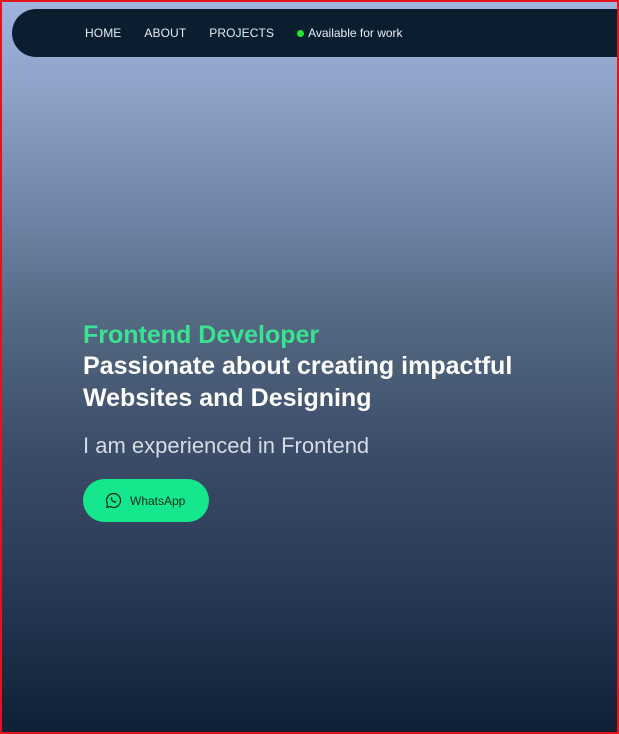 The height and width of the screenshot is (734, 619). I want to click on nav-home-link: HOME, so click(103, 33).